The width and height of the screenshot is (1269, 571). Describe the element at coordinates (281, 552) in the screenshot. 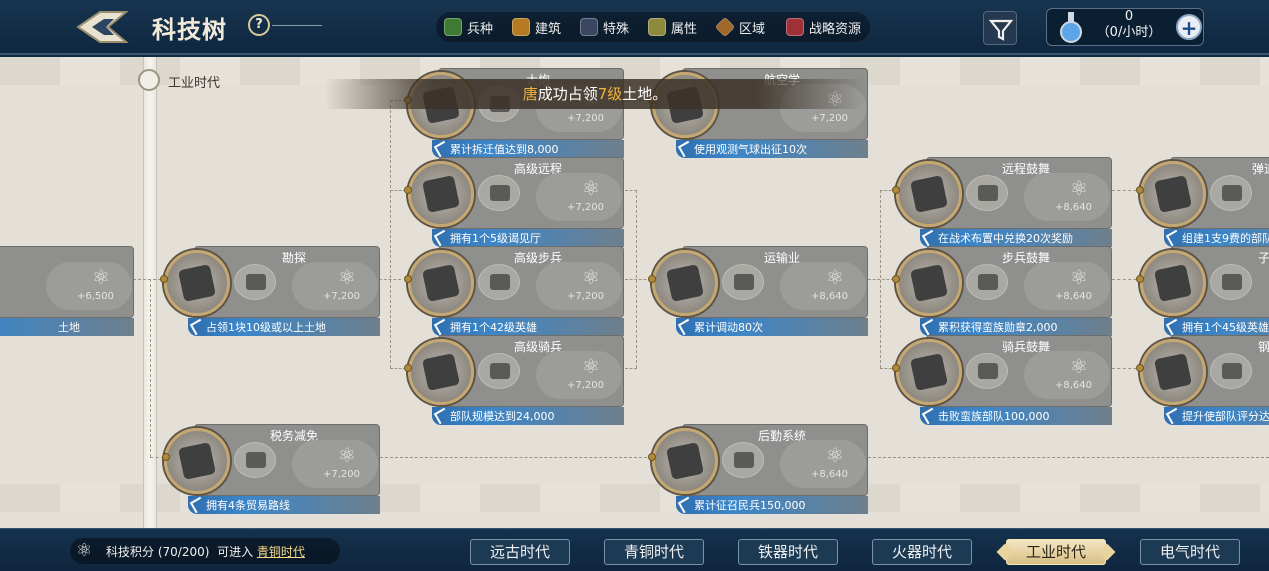

I see `enter-era-link: 青铜时代` at that location.